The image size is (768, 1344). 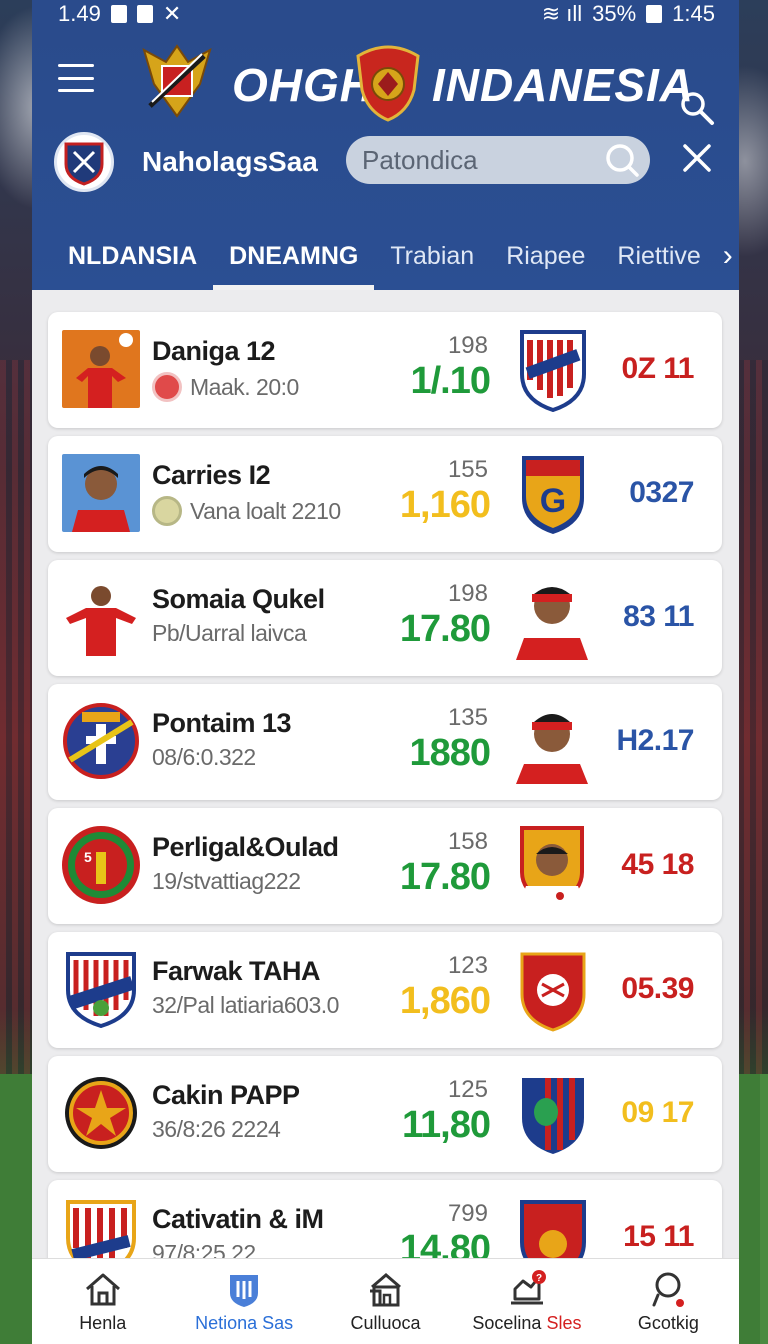 I want to click on gesture-icon: ✕, so click(x=172, y=13).